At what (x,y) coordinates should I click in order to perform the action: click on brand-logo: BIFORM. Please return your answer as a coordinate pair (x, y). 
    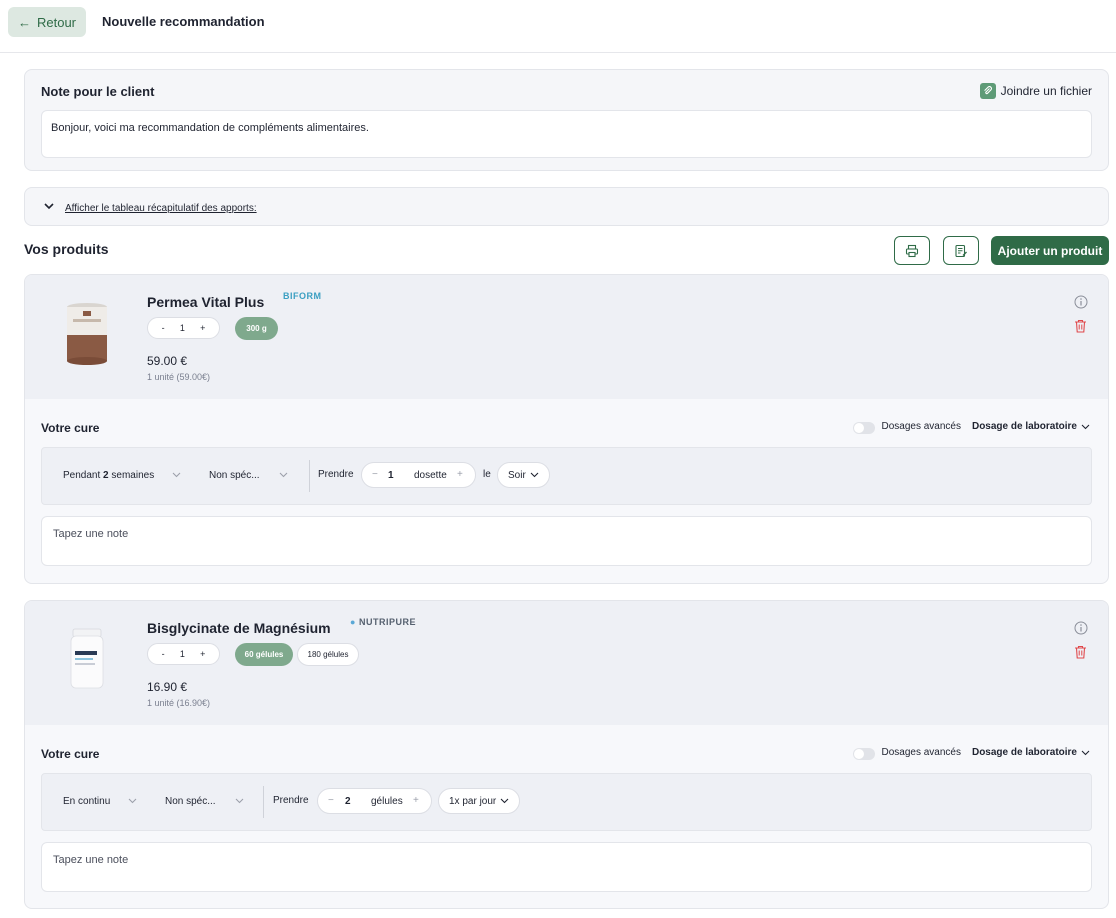
    Looking at the image, I should click on (302, 296).